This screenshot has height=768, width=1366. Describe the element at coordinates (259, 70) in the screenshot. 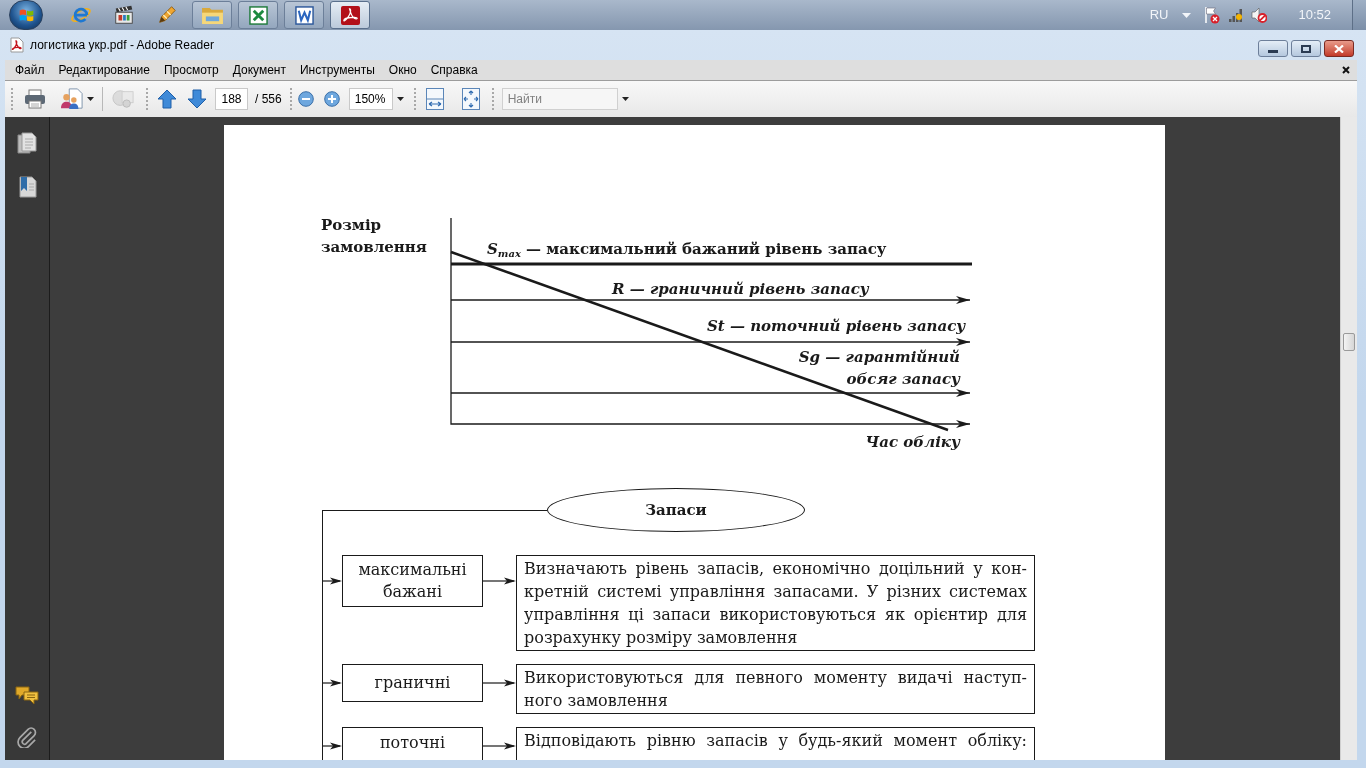

I see `menu-item: Документ` at that location.